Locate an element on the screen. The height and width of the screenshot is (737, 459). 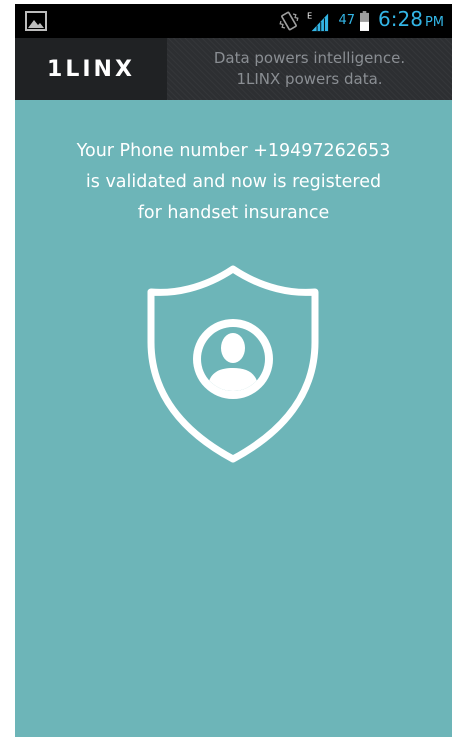
clock-ampm: PM is located at coordinates (434, 22).